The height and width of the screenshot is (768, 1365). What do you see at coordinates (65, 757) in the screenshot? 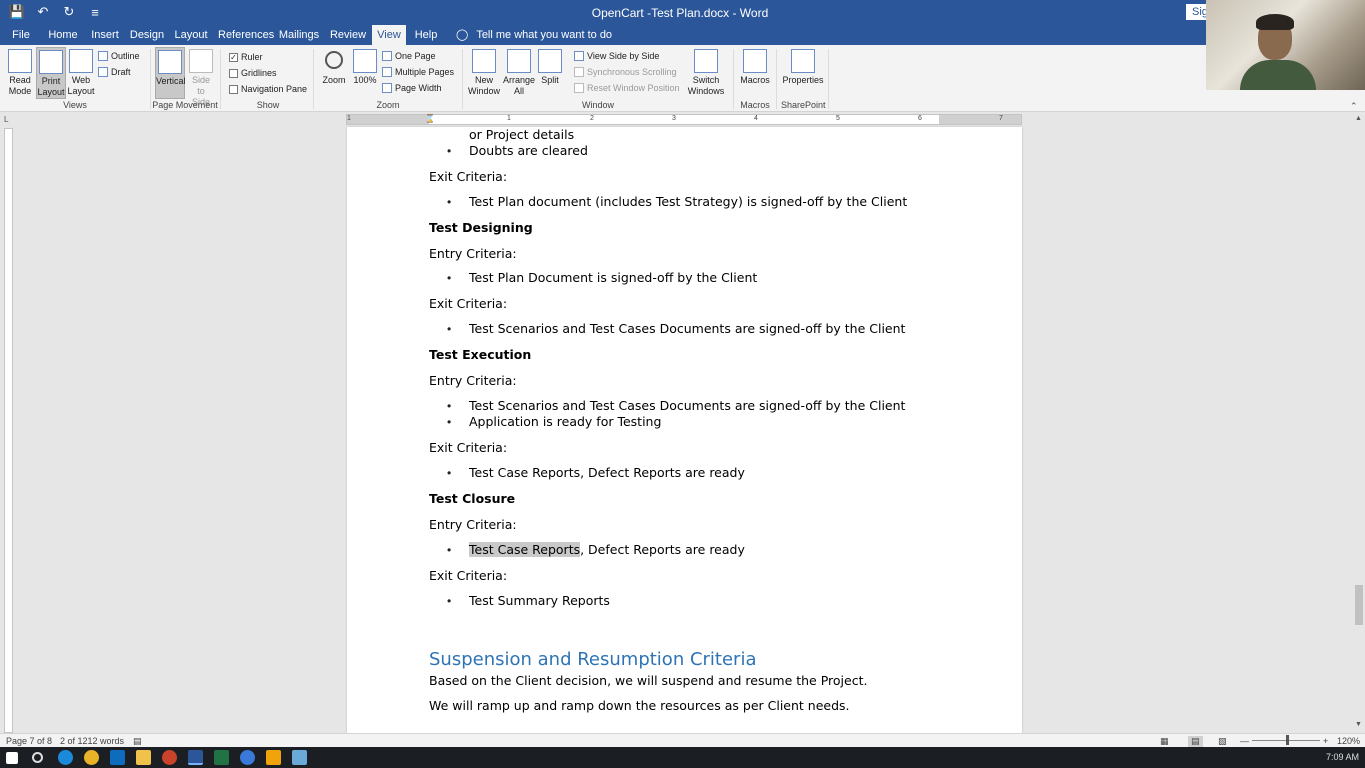
I see `edge-icon` at bounding box center [65, 757].